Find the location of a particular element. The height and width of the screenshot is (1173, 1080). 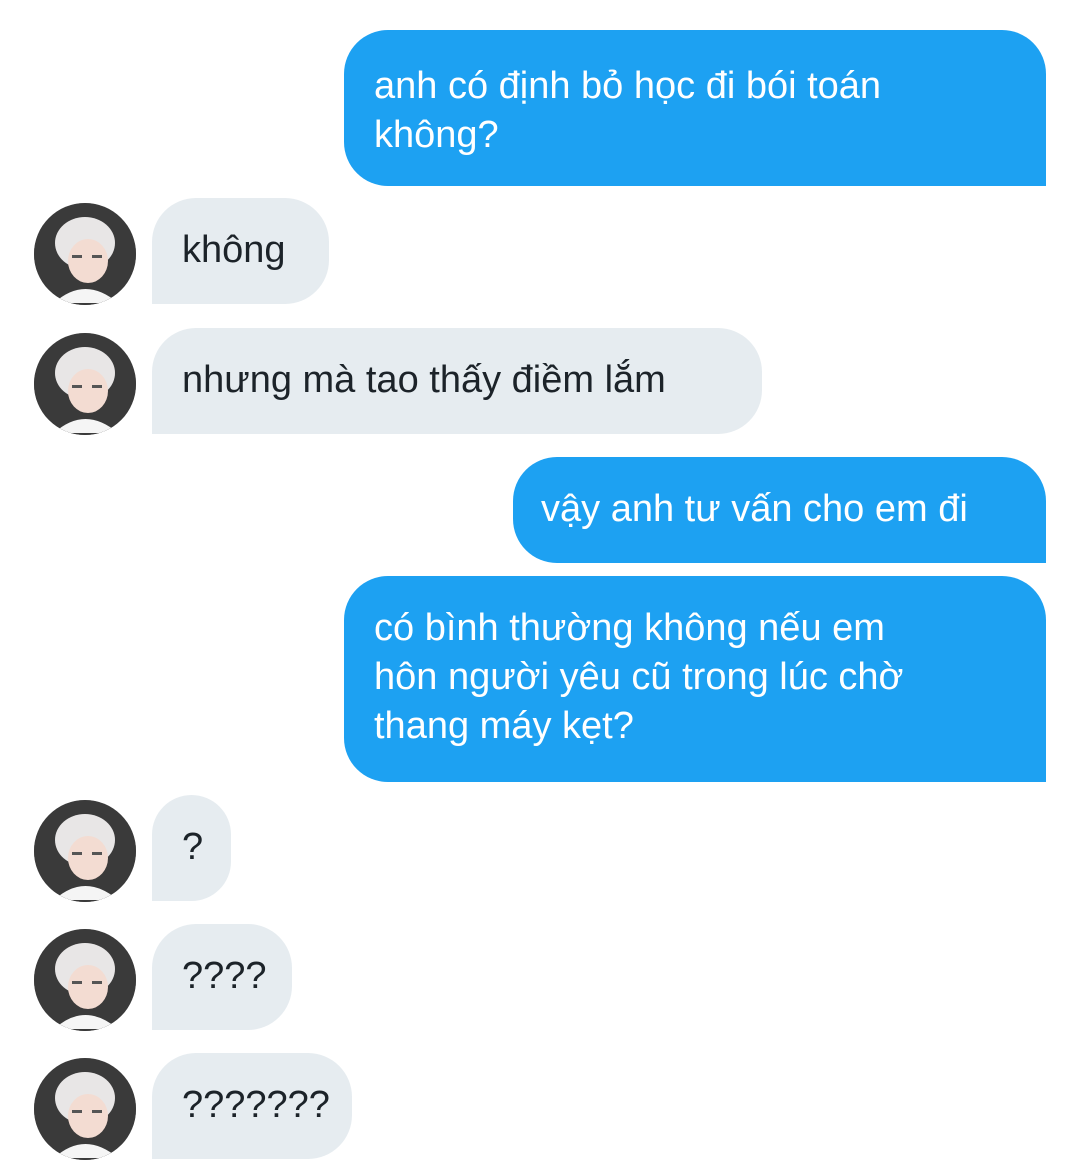

sent-message-bubble: vậy anh tư vấn cho em đi is located at coordinates (779, 510).